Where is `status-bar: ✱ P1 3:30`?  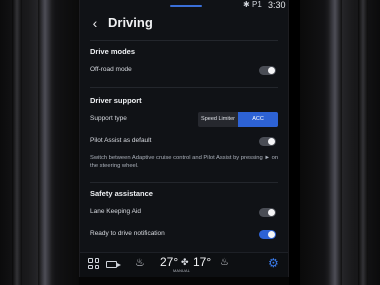
status-bar: ✱ P1 3:30 is located at coordinates (184, 5).